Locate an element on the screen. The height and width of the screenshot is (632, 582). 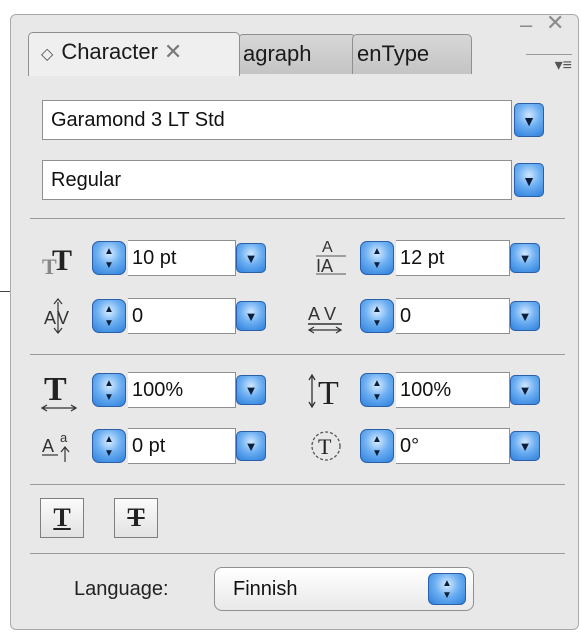
tracking-icon: A V is located at coordinates (326, 316).